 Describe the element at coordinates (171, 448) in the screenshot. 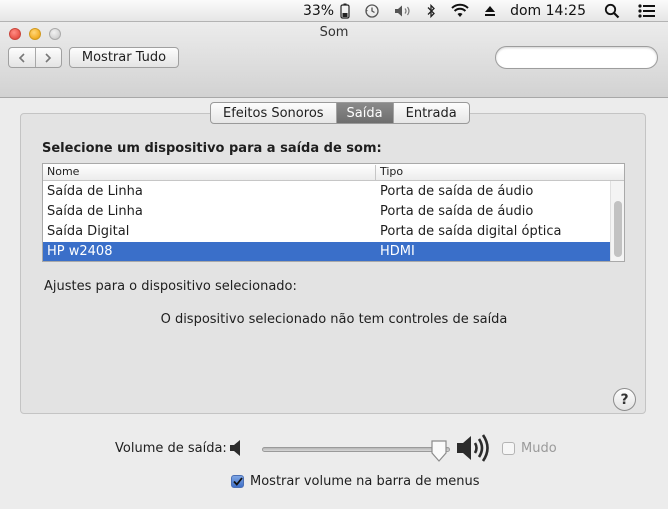

I see `output-volume-label: Volume de saída:` at that location.